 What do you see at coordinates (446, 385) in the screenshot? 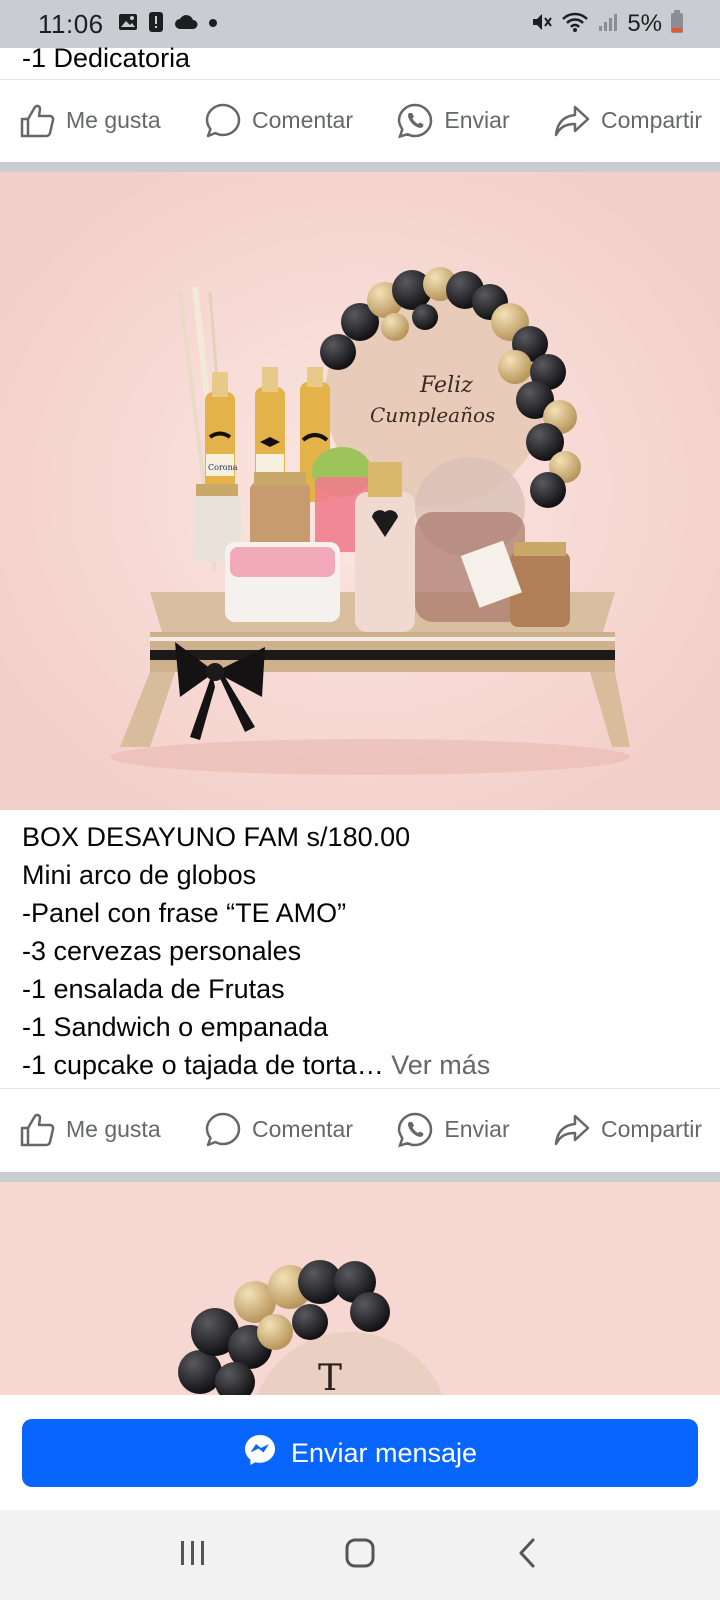
I see `svg-text: Feliz` at bounding box center [446, 385].